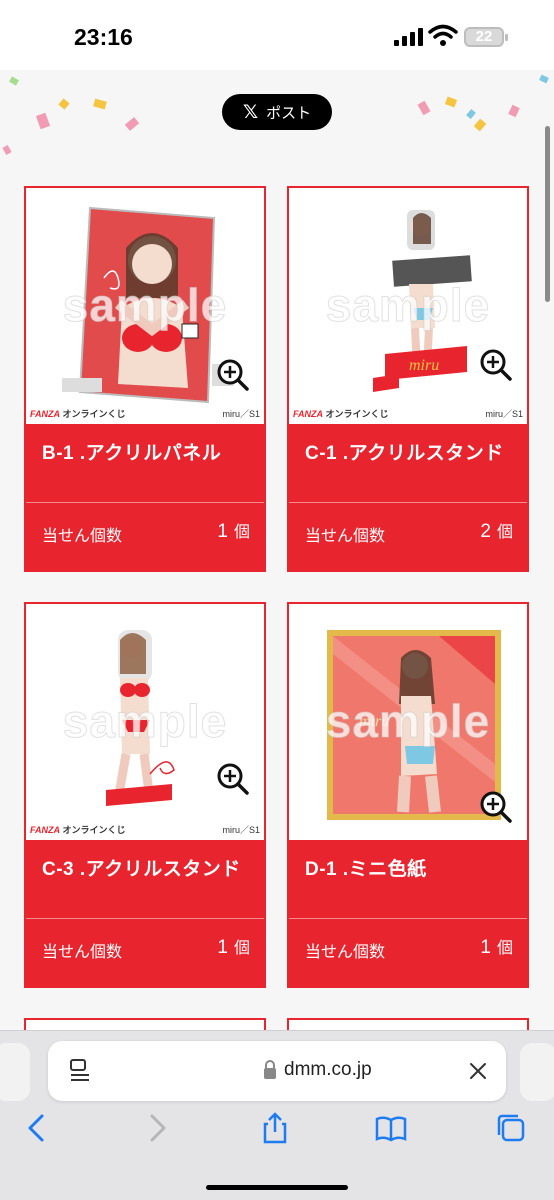  What do you see at coordinates (328, 1069) in the screenshot?
I see `url-text: dmm.co.jp` at bounding box center [328, 1069].